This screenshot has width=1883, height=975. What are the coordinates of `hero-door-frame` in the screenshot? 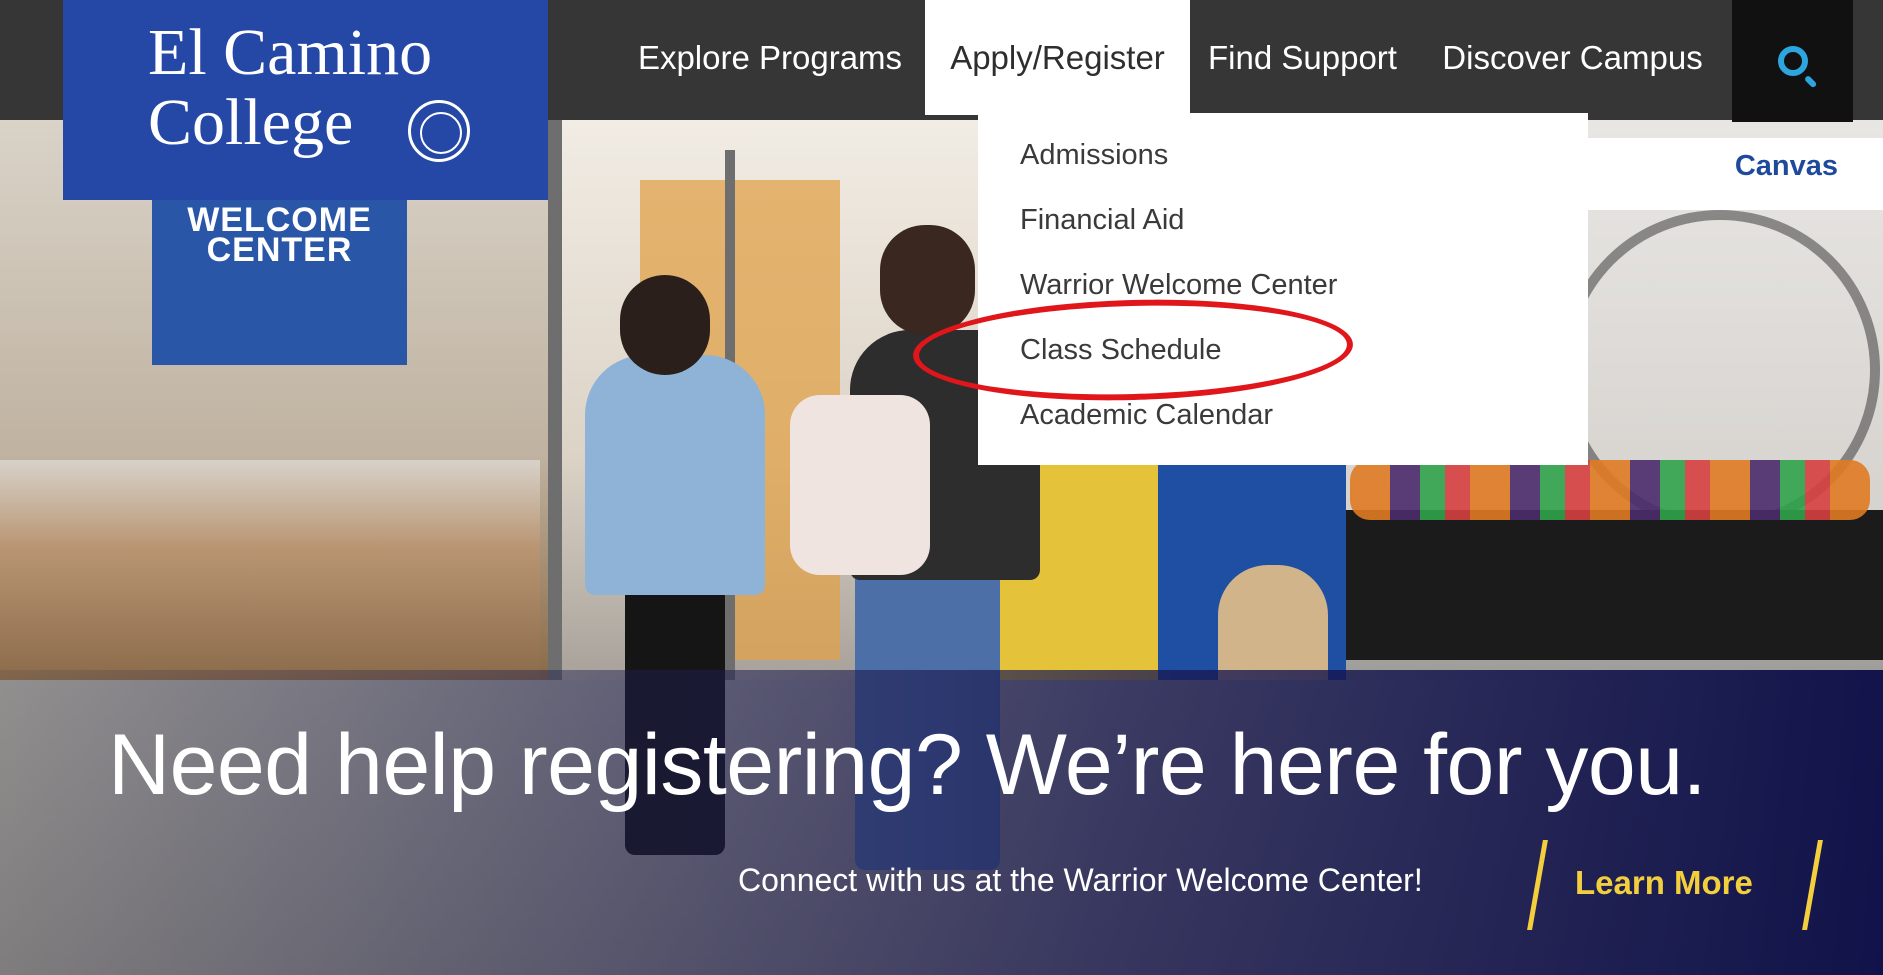 It's located at (555, 400).